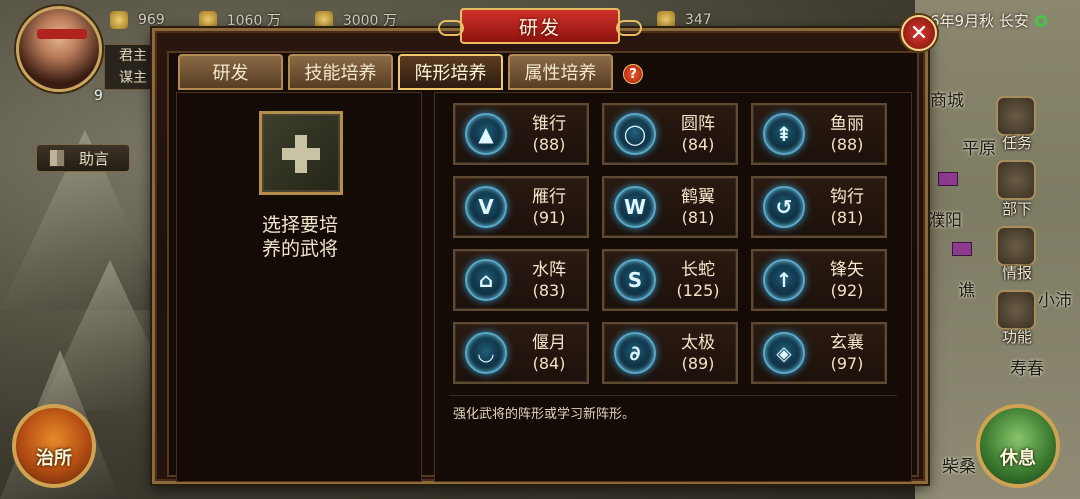  What do you see at coordinates (988, 20) in the screenshot?
I see `date-location: 6年9月秋 长安` at bounding box center [988, 20].